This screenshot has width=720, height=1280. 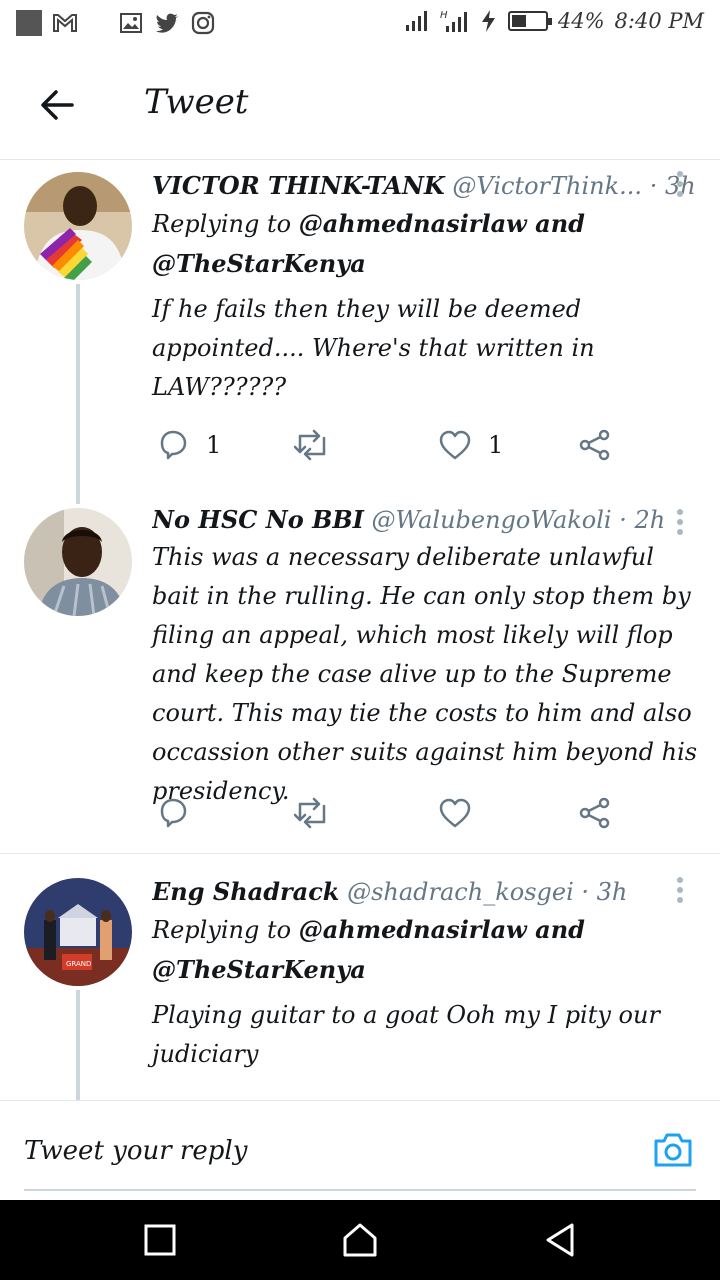 I want to click on tweet-actions: 1 1, so click(x=387, y=445).